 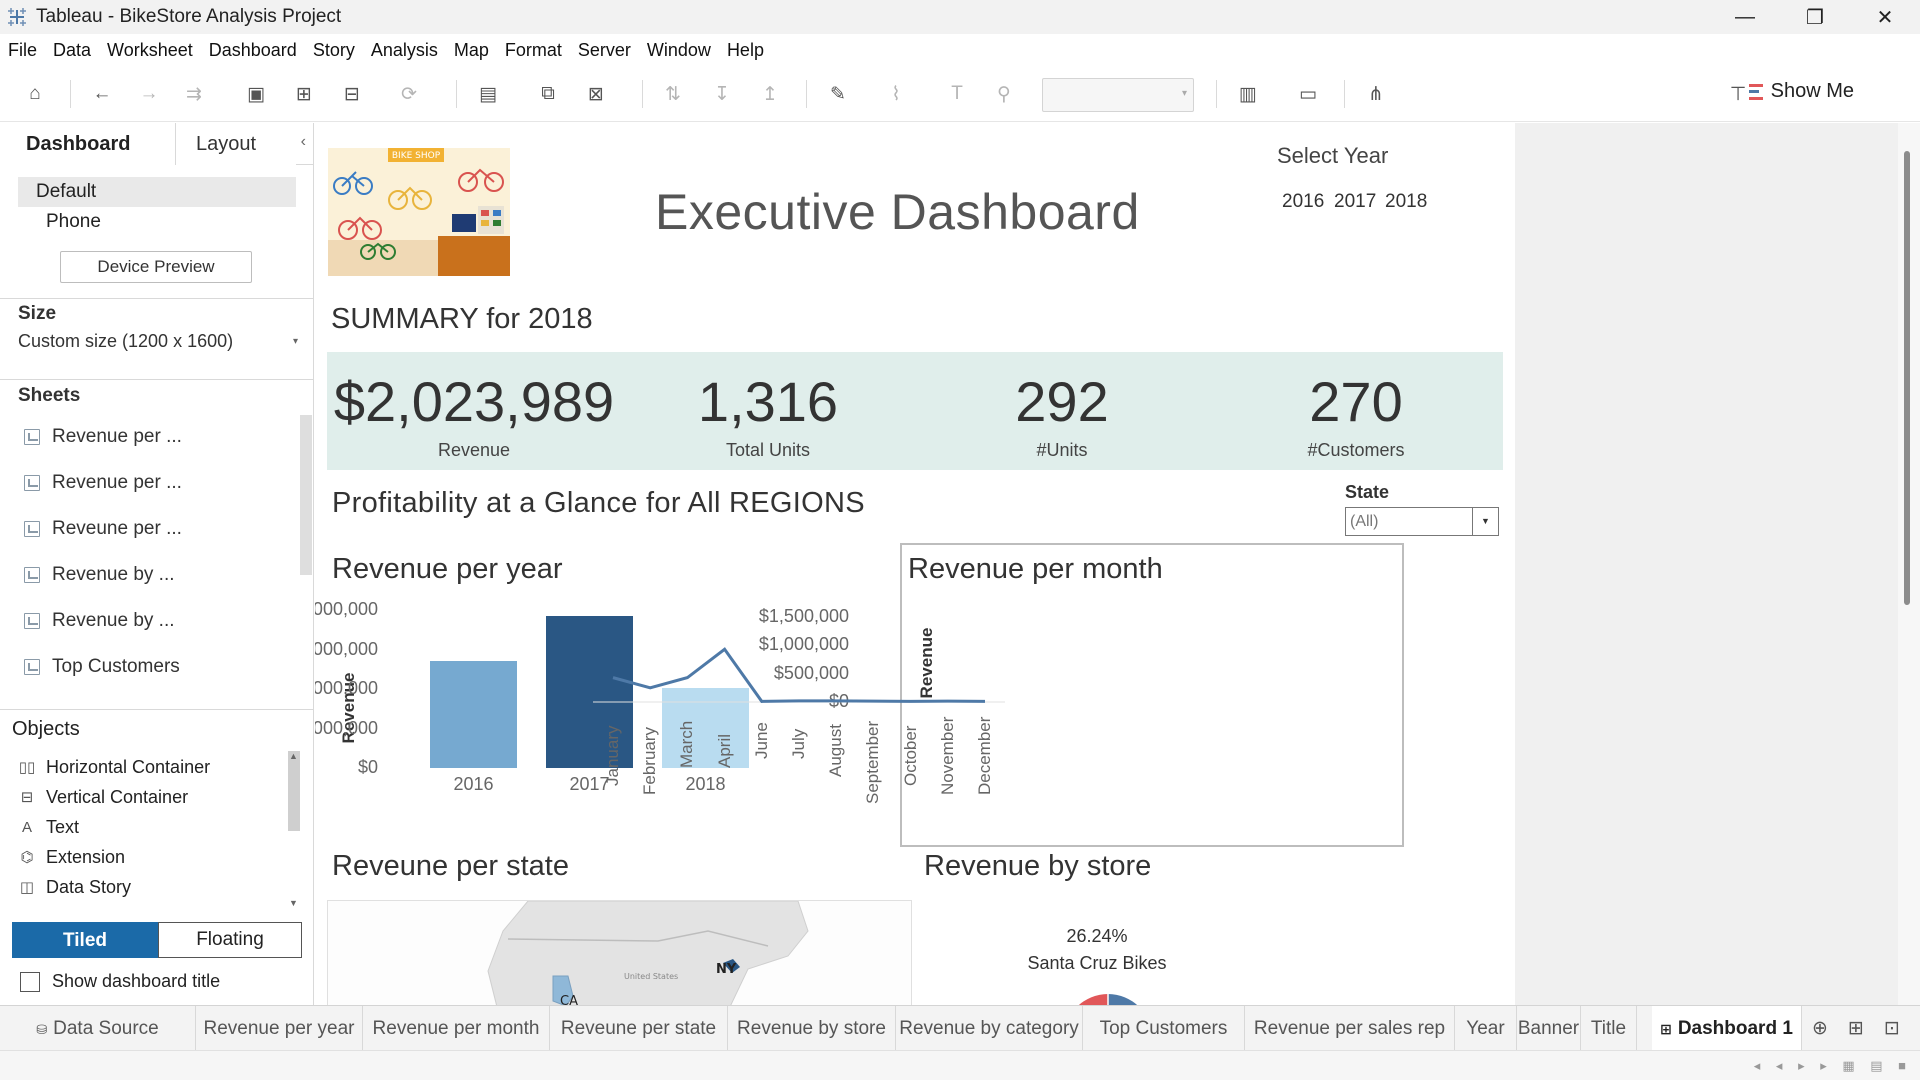 I want to click on share-icon: ⋔, so click(x=1376, y=94).